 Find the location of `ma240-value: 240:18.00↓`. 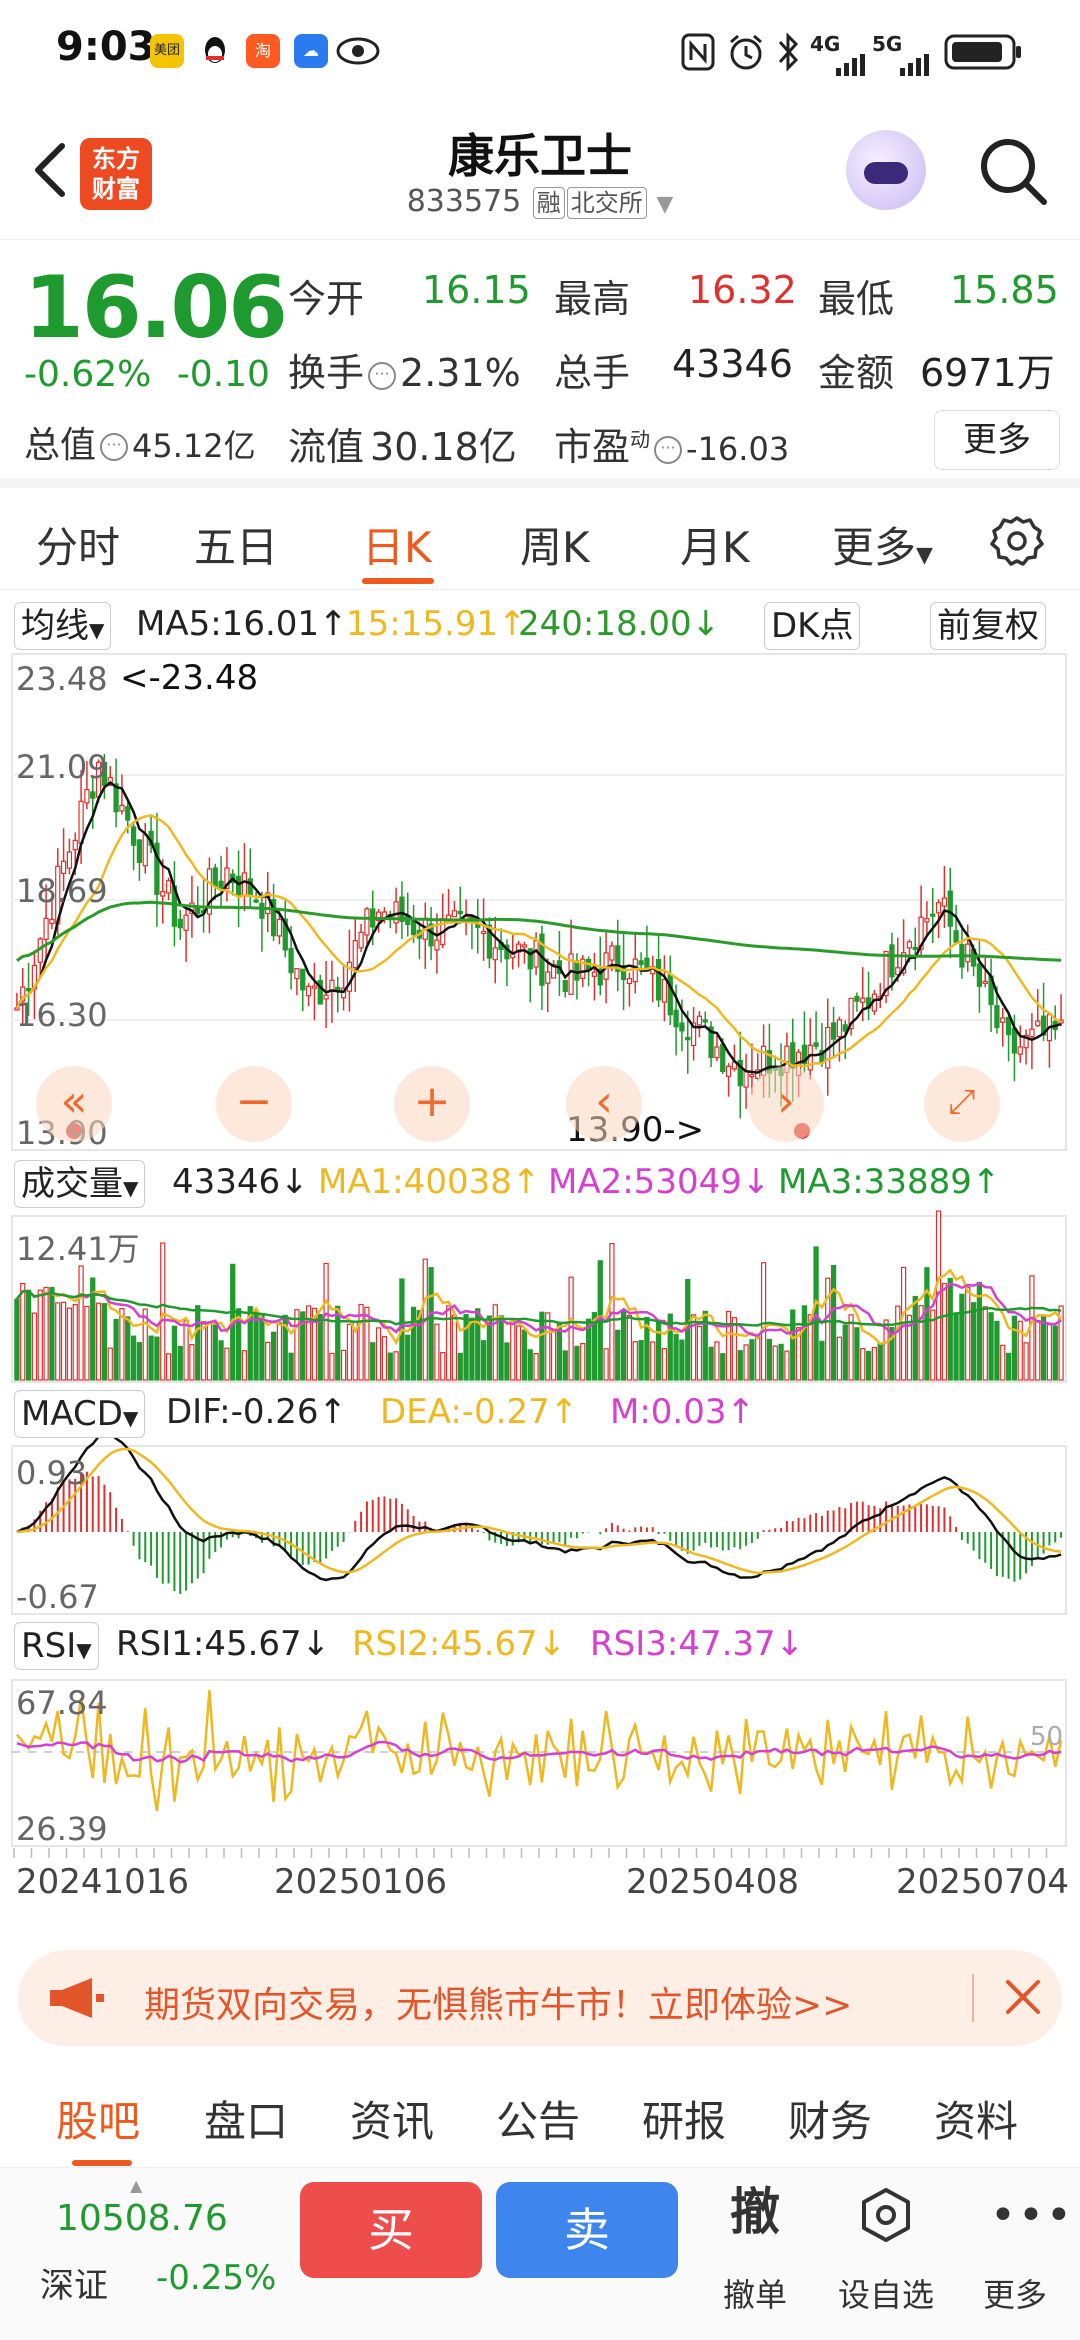

ma240-value: 240:18.00↓ is located at coordinates (619, 624).